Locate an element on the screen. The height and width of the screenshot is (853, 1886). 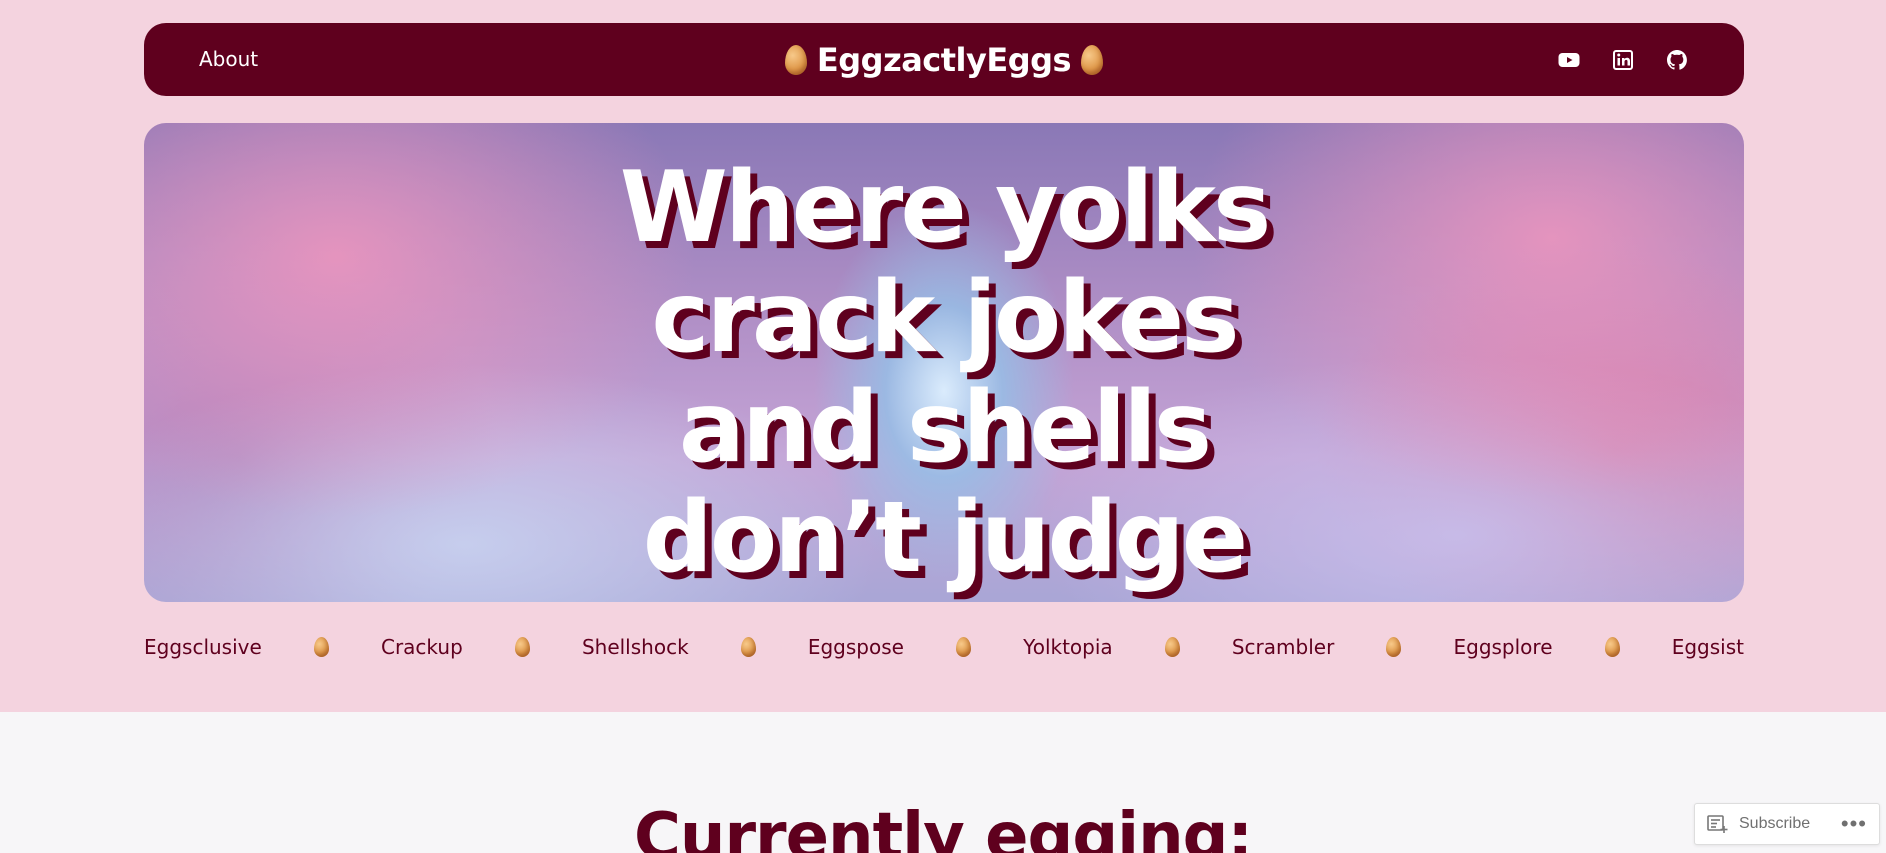
top-navbar: About EggzactlyEggs is located at coordinates (944, 59).